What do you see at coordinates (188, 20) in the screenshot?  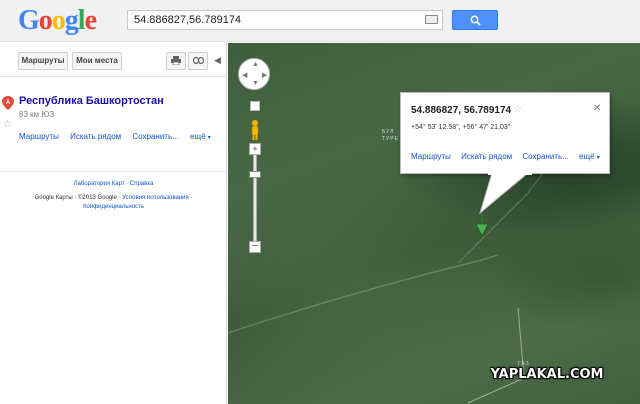 I see `search-input-value: 54.886827,56.789174` at bounding box center [188, 20].